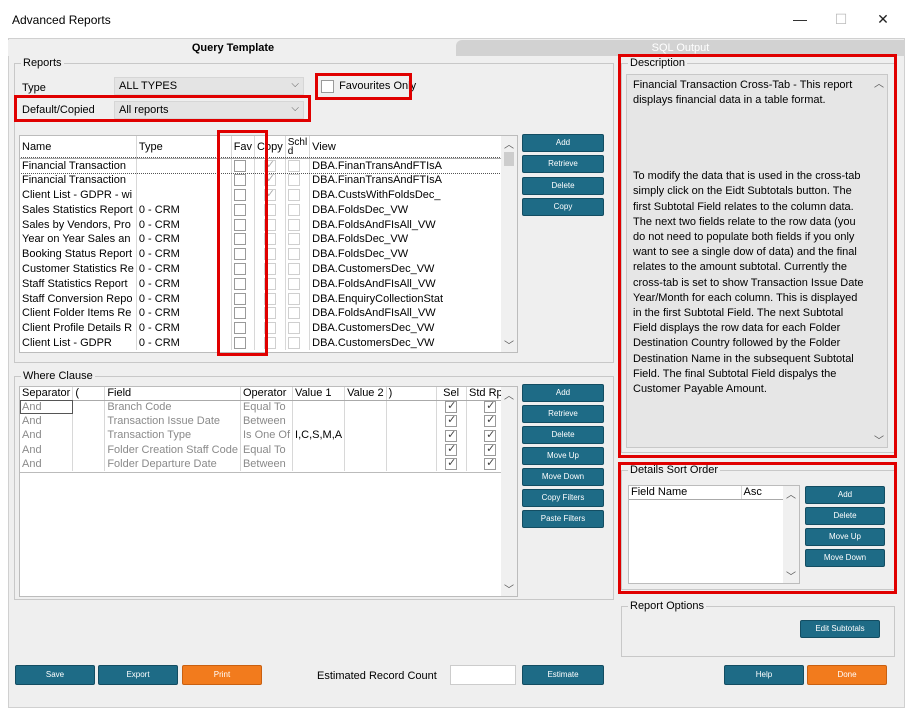 The height and width of the screenshot is (714, 909). Describe the element at coordinates (563, 498) in the screenshot. I see `copy-filters-button: Copy Filters` at that location.